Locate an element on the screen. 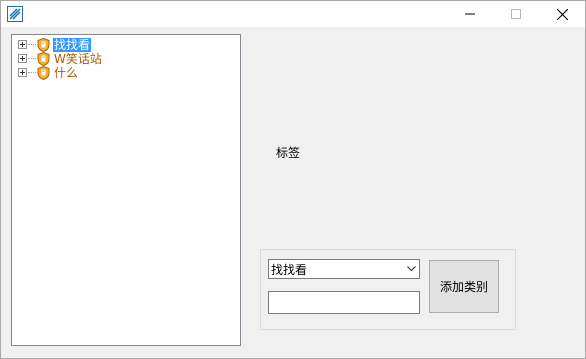  chevron-down-icon is located at coordinates (411, 269).